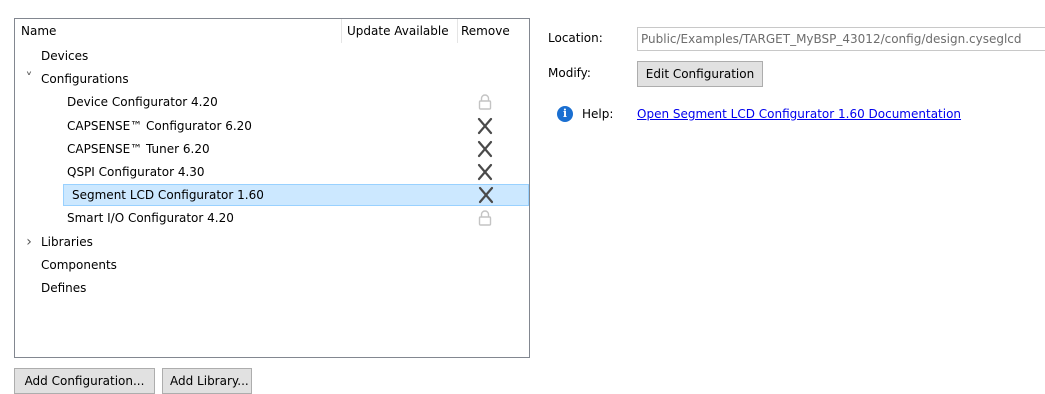 The width and height of the screenshot is (1045, 394). I want to click on modify-label: Modify:, so click(569, 73).